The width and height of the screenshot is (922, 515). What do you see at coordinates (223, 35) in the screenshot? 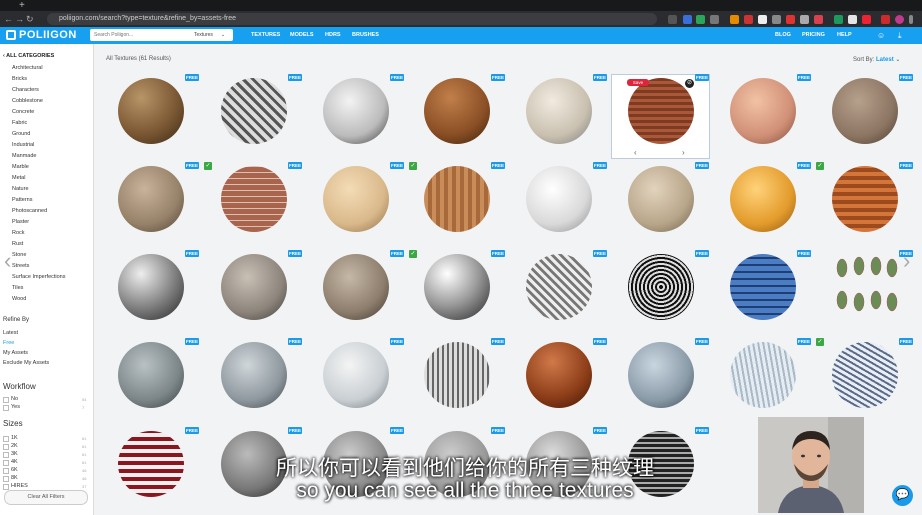
I see `chevron-down-icon: ⌄` at bounding box center [223, 35].